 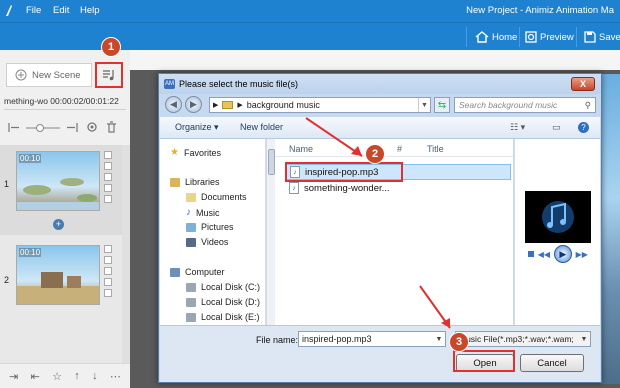 What do you see at coordinates (58, 224) in the screenshot?
I see `add-scene-icon: +` at bounding box center [58, 224].